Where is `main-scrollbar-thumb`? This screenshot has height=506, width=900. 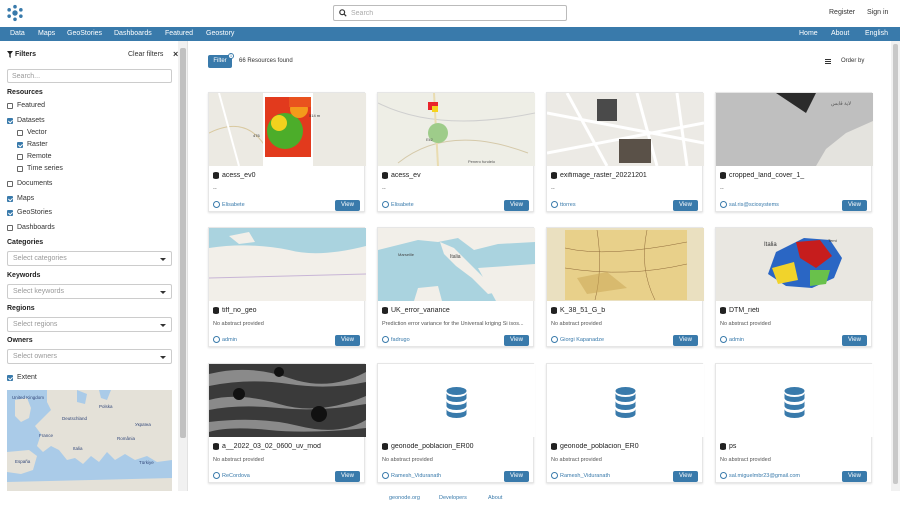 main-scrollbar-thumb is located at coordinates (895, 264).